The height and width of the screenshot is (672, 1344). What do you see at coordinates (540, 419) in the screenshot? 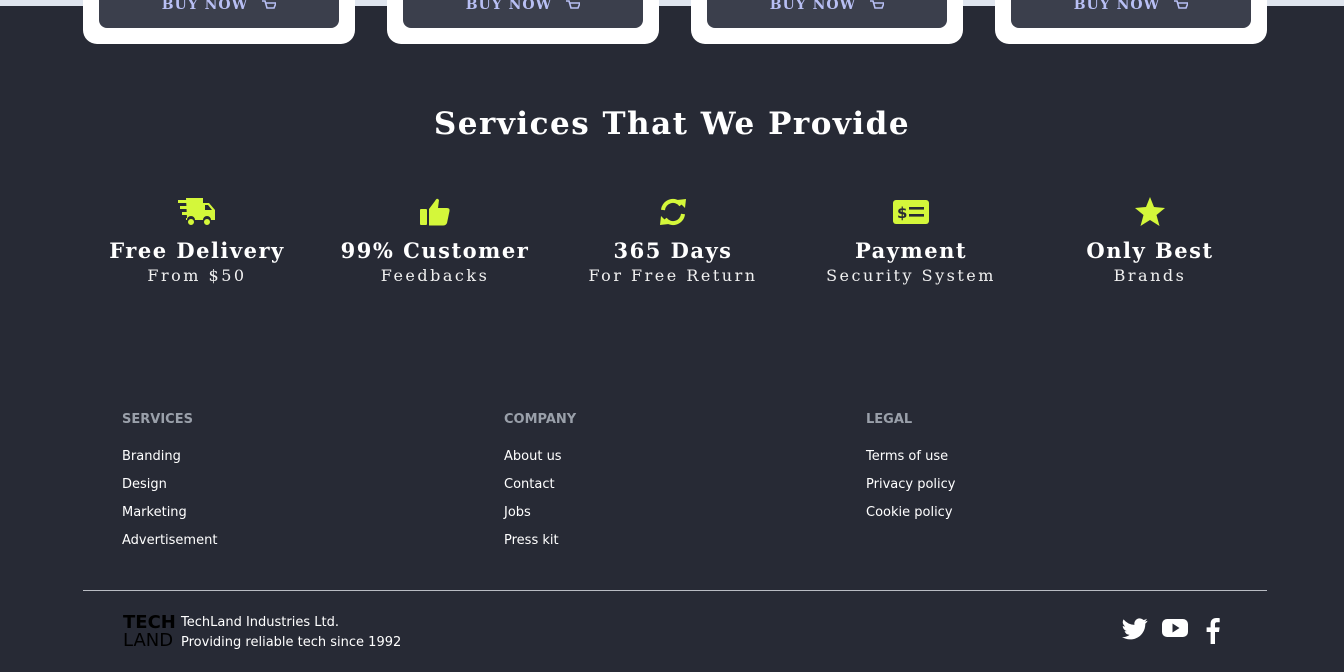
I see `footer-heading: COMPANY` at bounding box center [540, 419].